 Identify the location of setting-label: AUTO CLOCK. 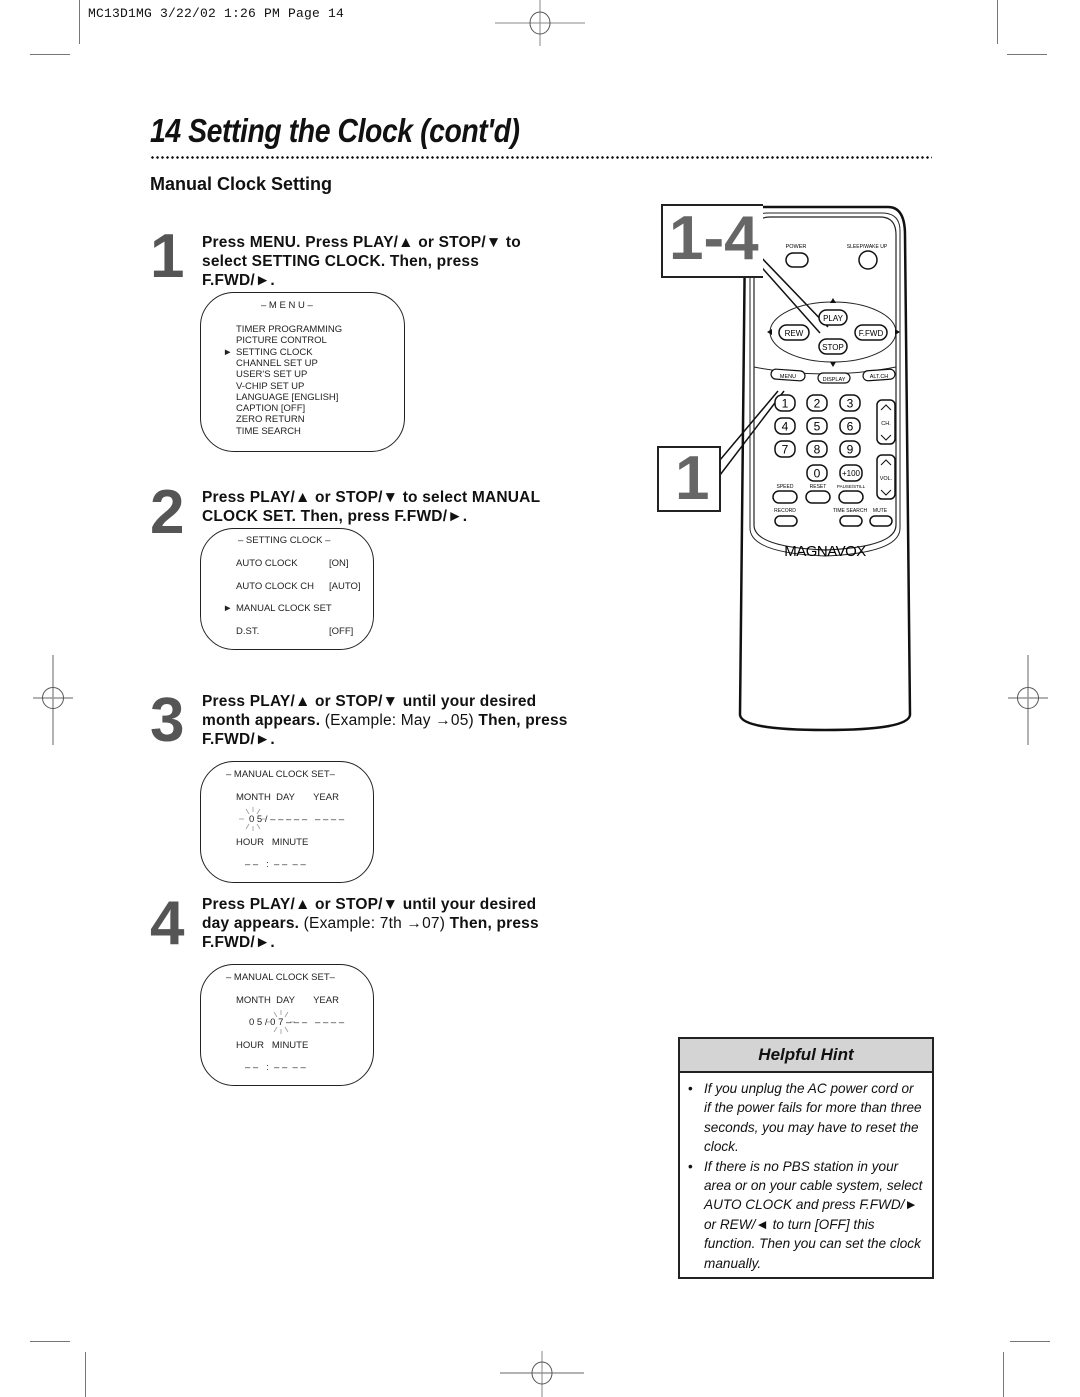
(267, 563).